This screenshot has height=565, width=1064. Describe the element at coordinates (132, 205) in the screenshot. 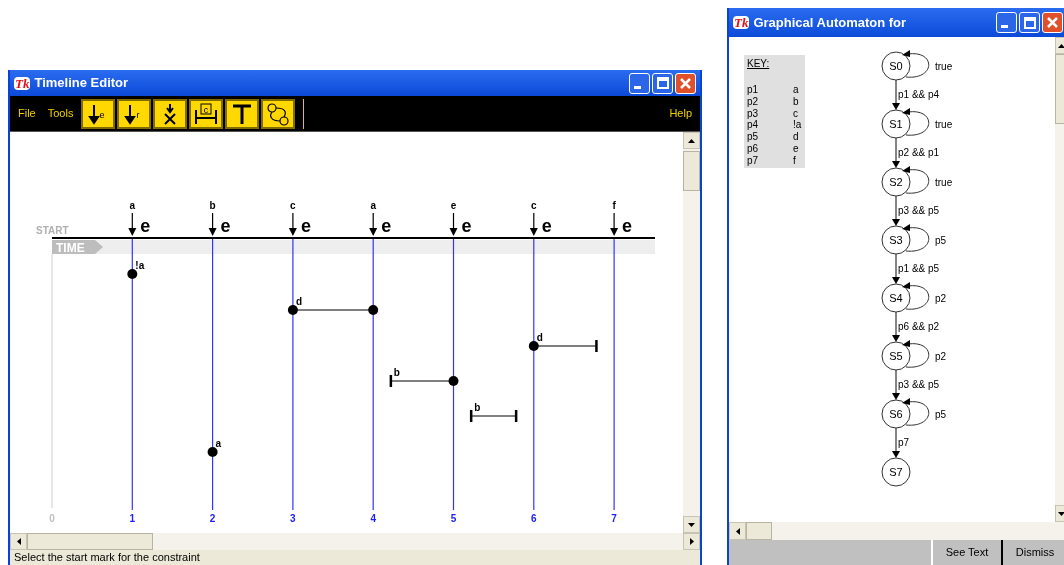

I see `event-label: a` at that location.